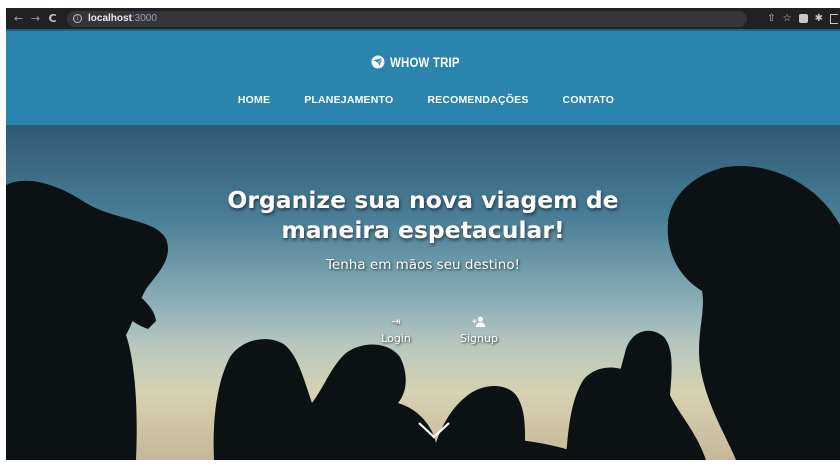  I want to click on login-label: Login, so click(396, 338).